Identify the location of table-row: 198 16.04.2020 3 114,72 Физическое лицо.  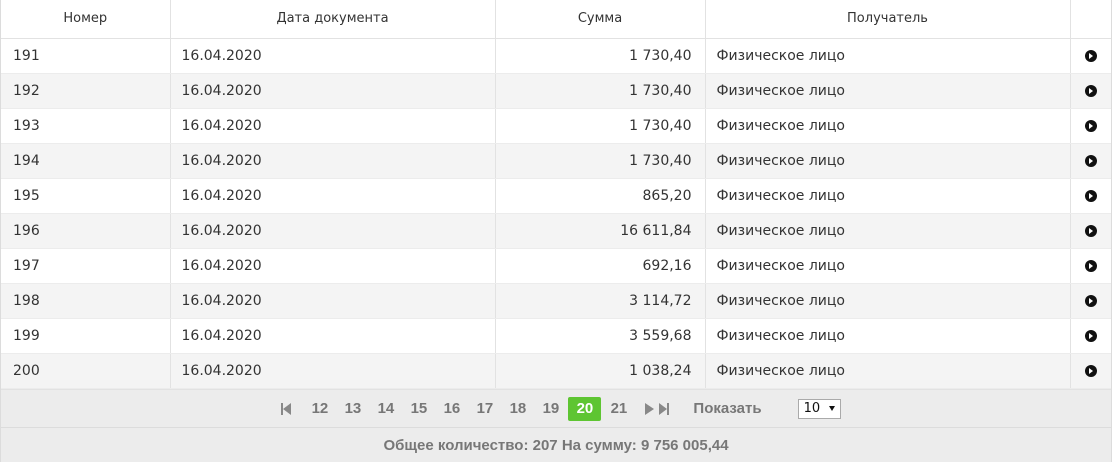
(556, 301).